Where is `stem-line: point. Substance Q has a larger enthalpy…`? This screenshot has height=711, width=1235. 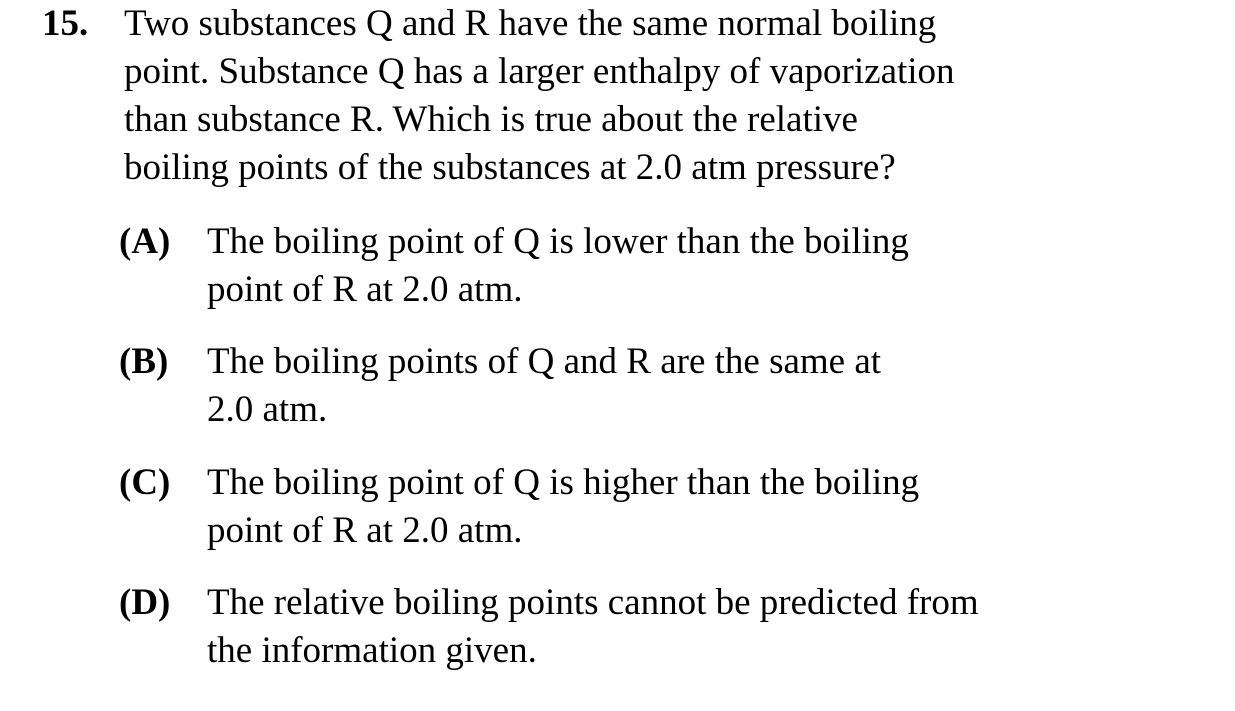 stem-line: point. Substance Q has a larger enthalpy… is located at coordinates (539, 71).